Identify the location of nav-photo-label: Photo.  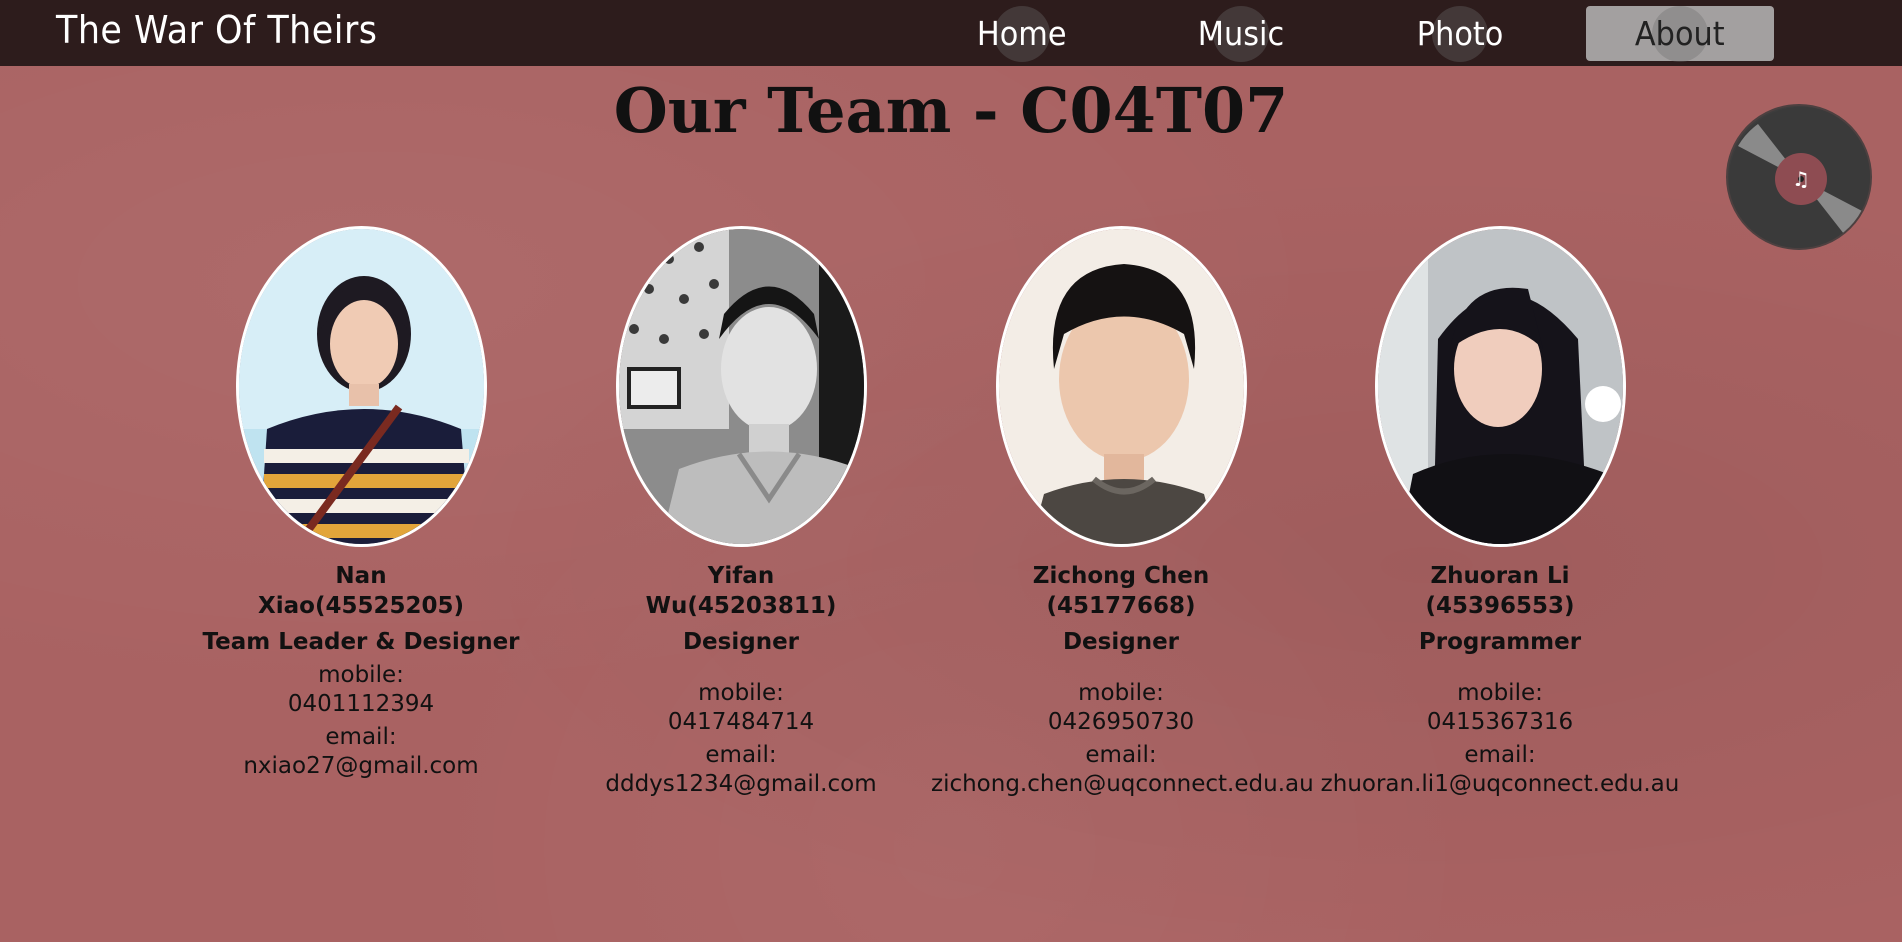
(1460, 33).